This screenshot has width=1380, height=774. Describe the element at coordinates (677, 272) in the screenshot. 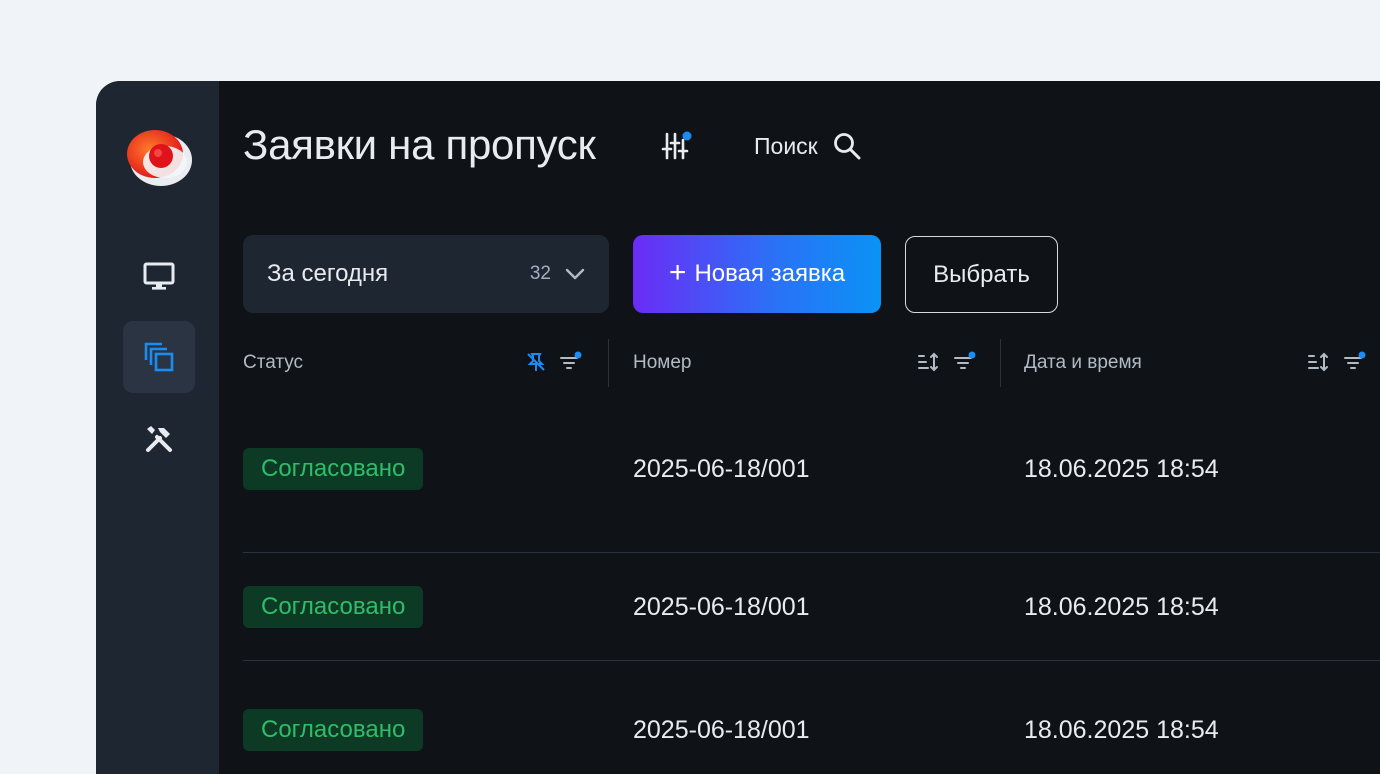

I see `plus-icon: +` at that location.